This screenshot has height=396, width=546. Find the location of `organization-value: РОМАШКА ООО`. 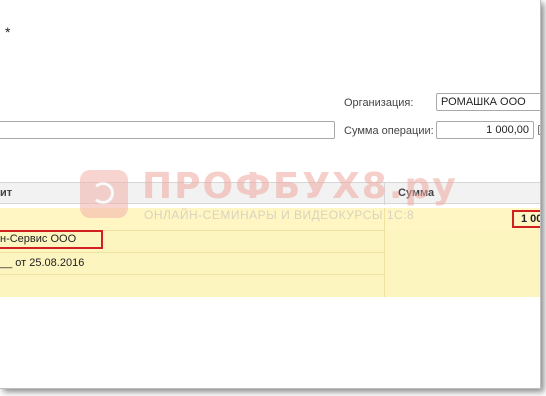

organization-value: РОМАШКА ООО is located at coordinates (483, 102).